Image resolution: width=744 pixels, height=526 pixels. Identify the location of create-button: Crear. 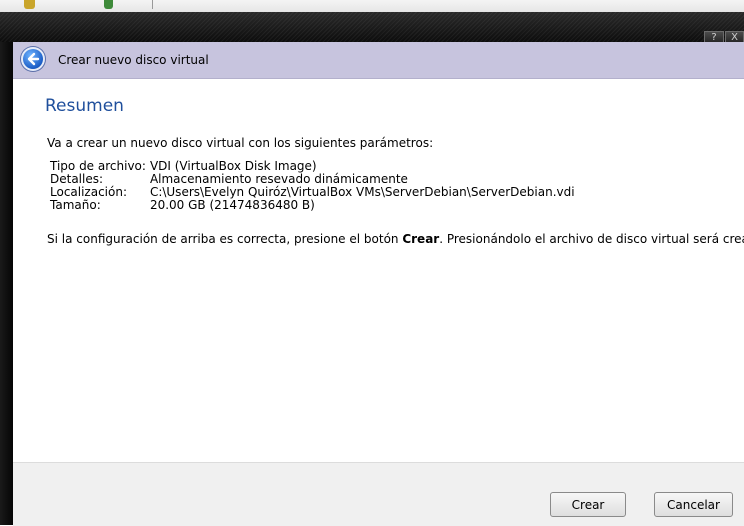
(588, 504).